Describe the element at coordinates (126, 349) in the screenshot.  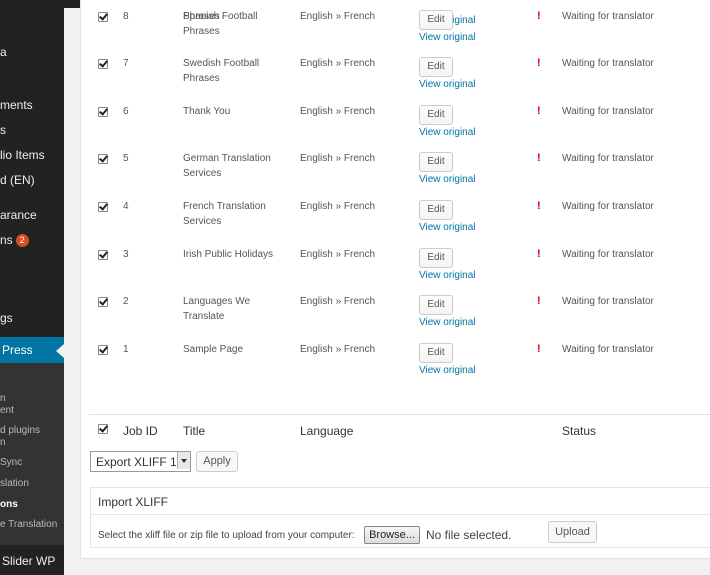
I see `job-id: 1` at that location.